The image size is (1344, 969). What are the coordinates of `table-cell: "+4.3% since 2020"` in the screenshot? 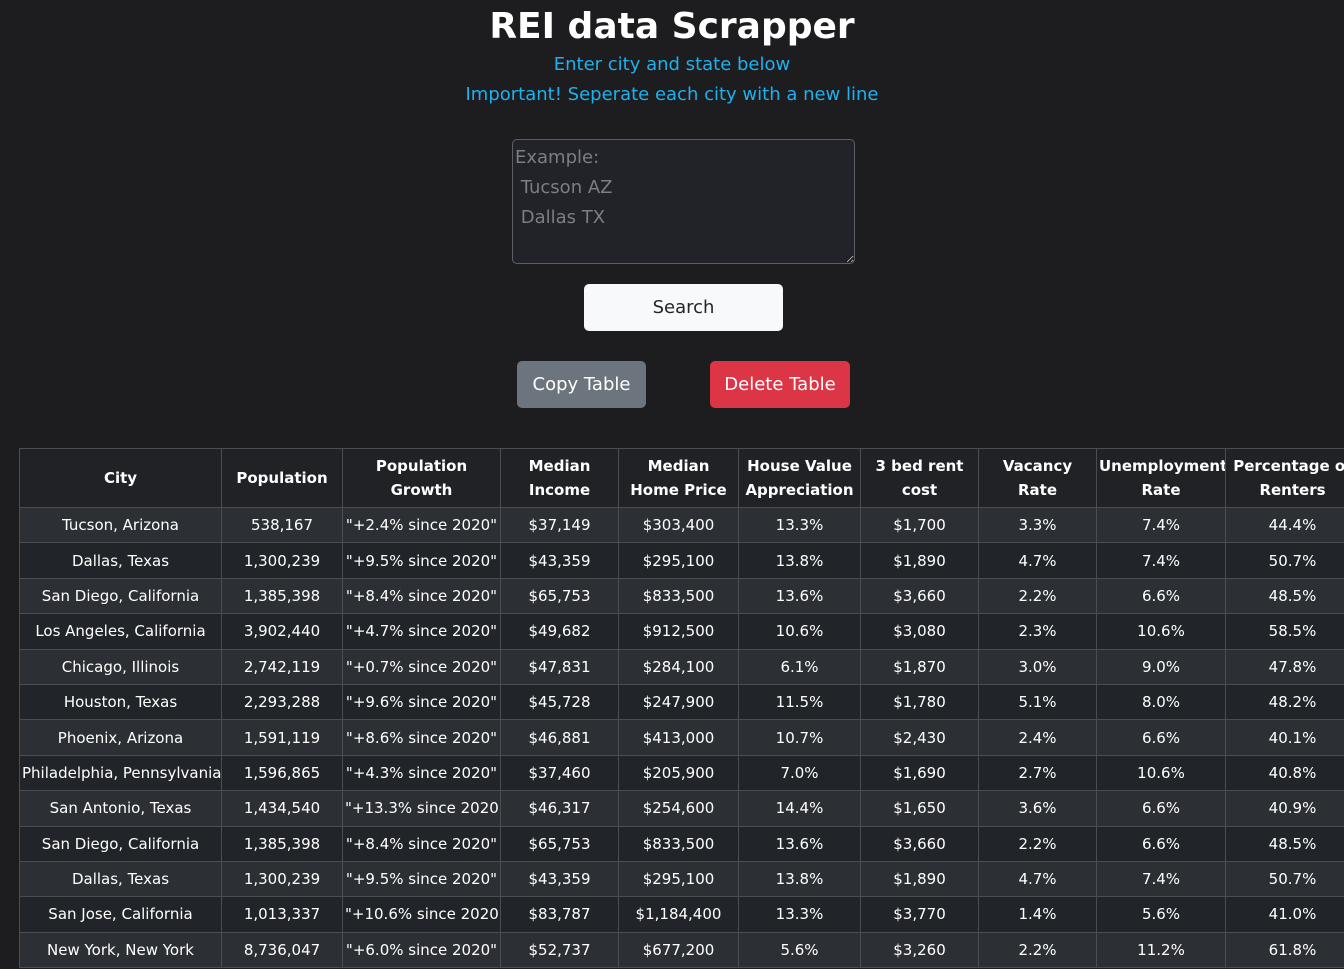 It's located at (421, 773).